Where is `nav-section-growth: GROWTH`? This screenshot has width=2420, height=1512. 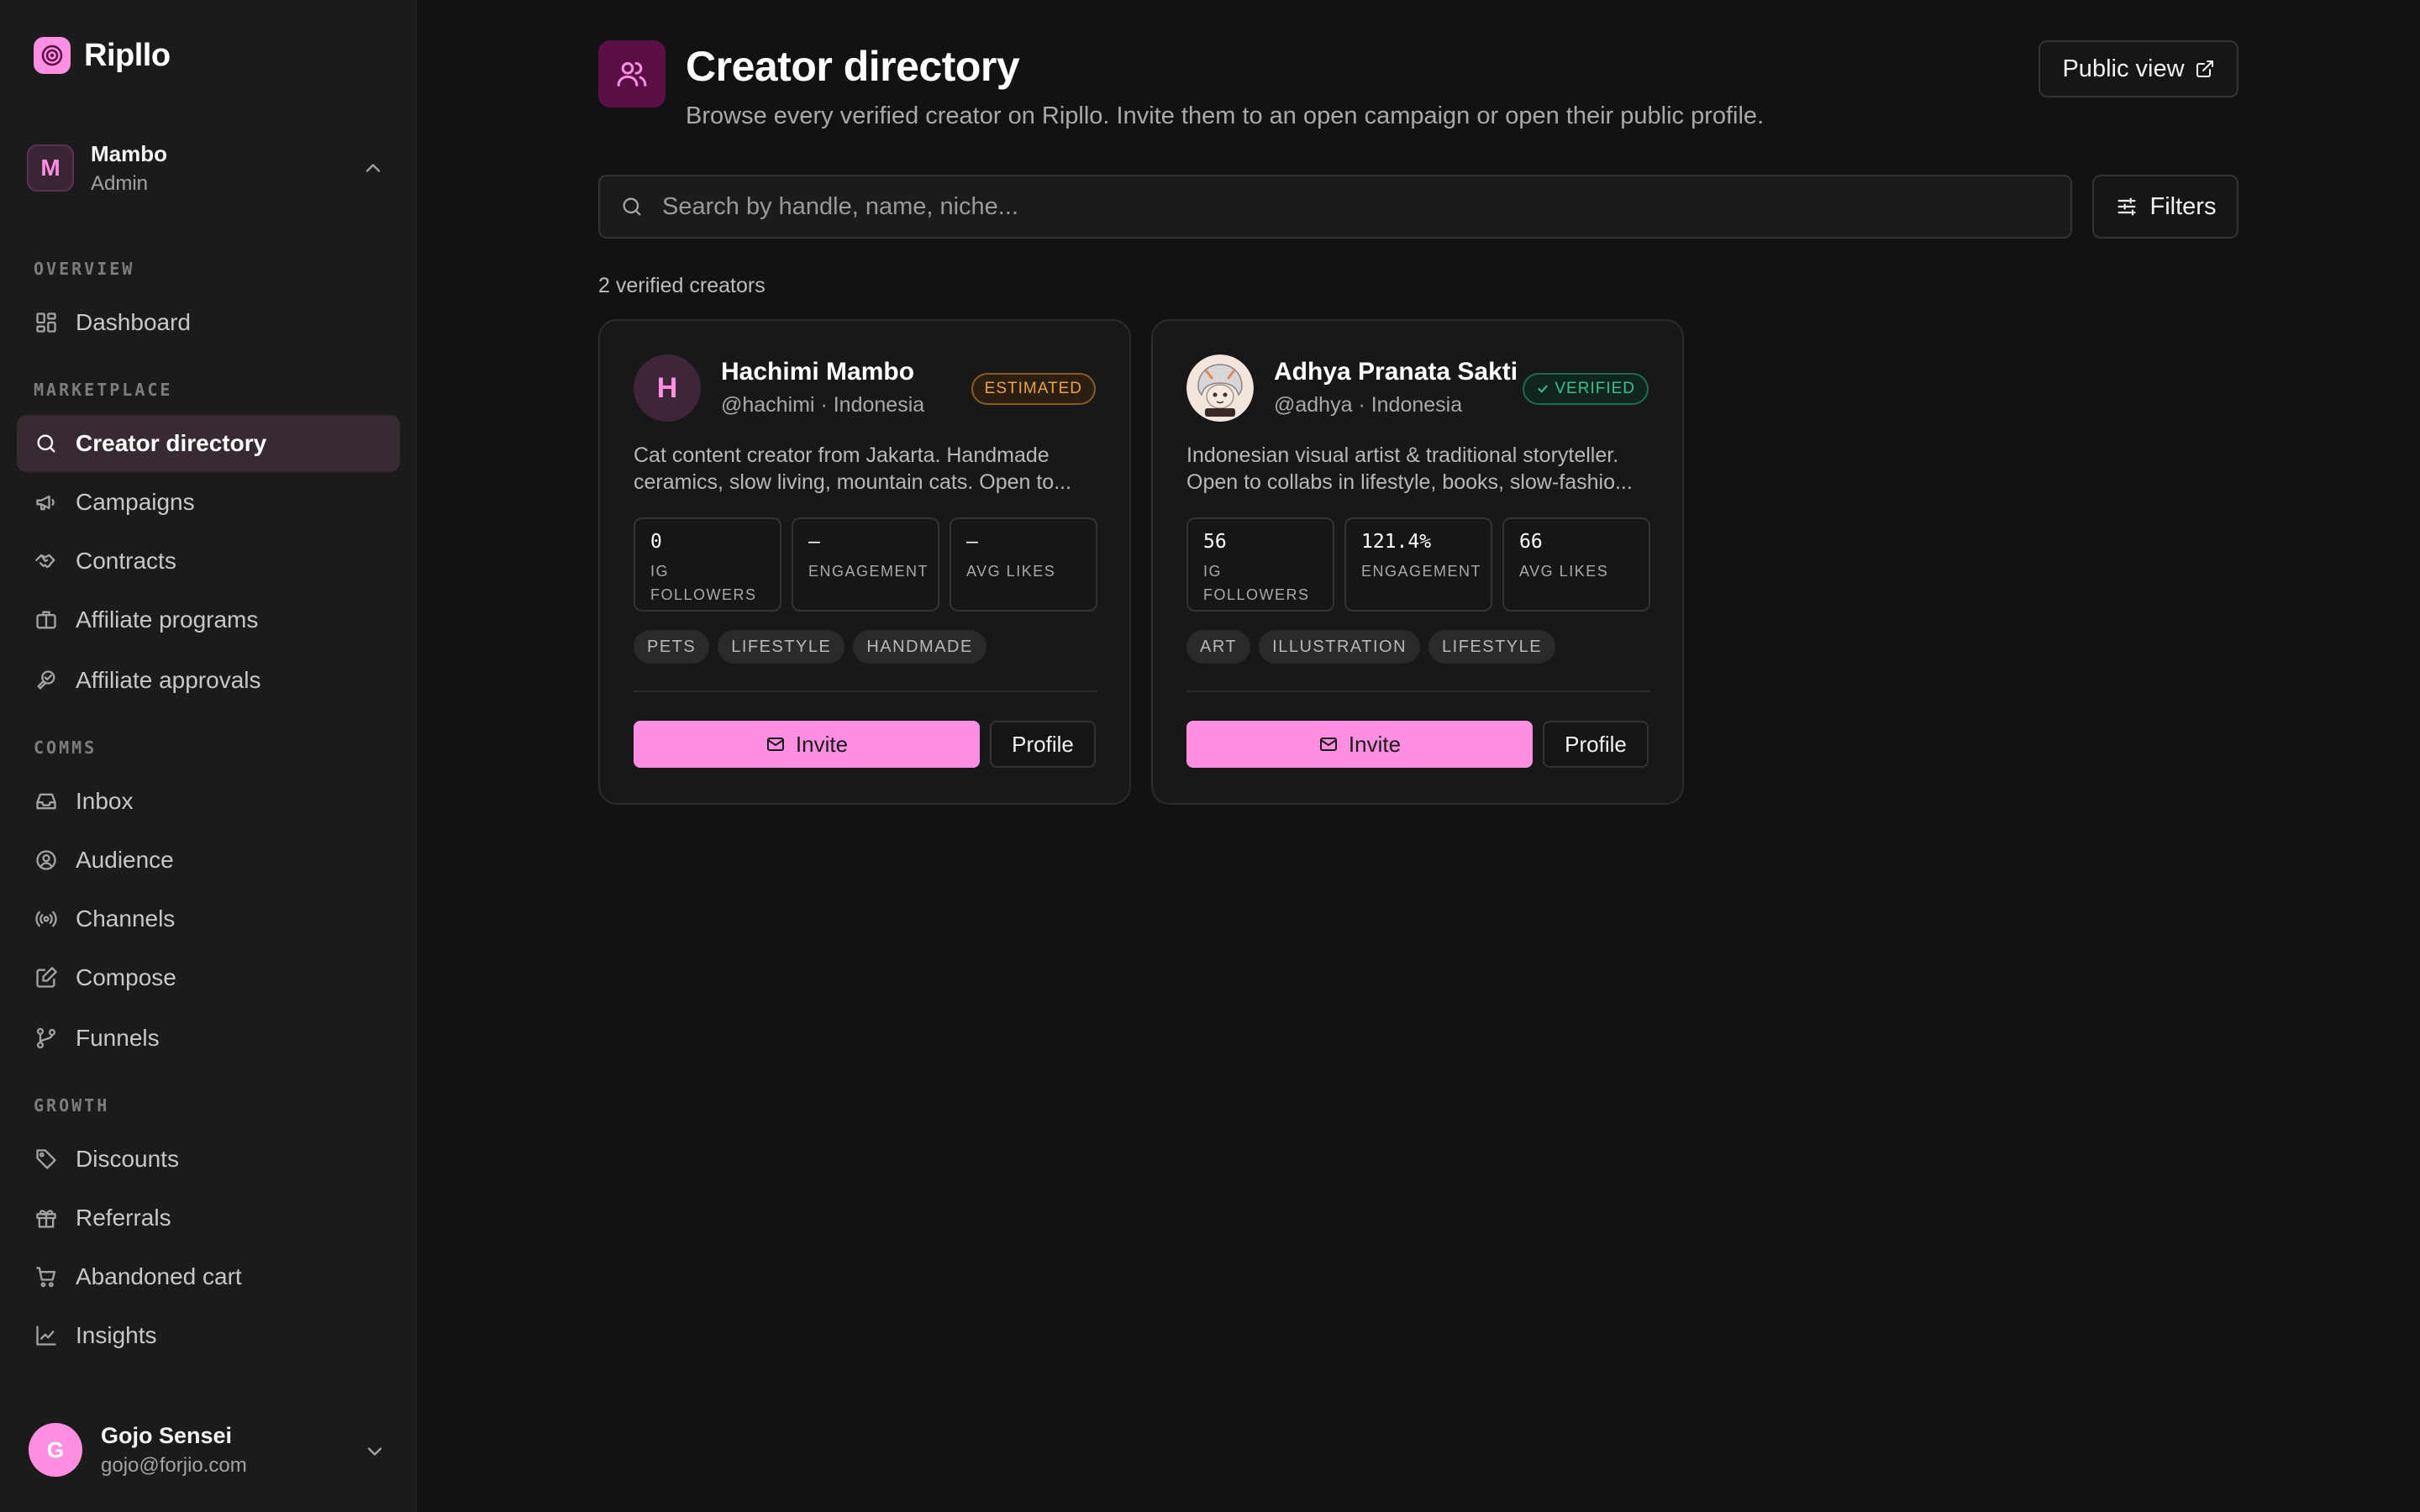
nav-section-growth: GROWTH is located at coordinates (72, 1105).